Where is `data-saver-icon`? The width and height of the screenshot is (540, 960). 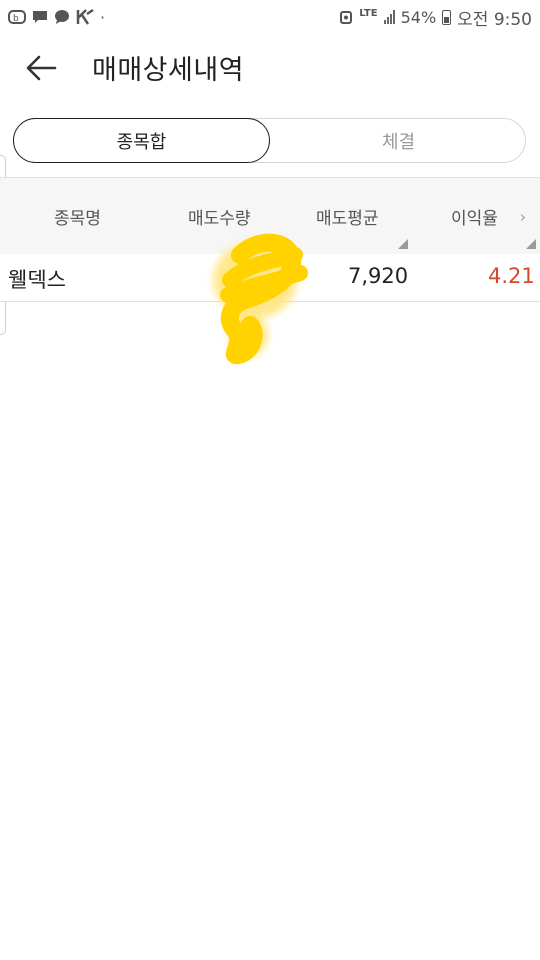
data-saver-icon is located at coordinates (346, 17).